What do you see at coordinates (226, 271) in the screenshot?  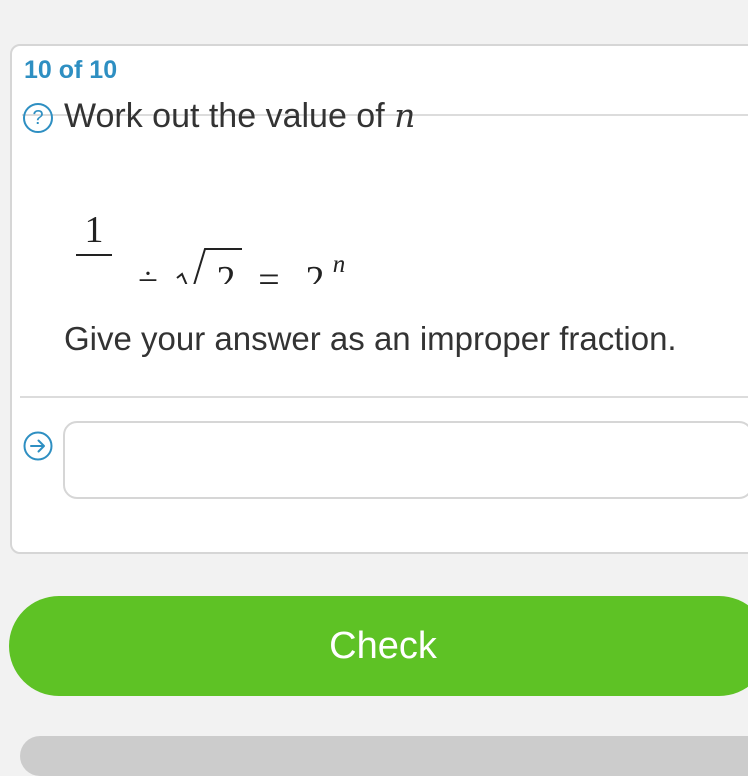 I see `radicand: 2` at bounding box center [226, 271].